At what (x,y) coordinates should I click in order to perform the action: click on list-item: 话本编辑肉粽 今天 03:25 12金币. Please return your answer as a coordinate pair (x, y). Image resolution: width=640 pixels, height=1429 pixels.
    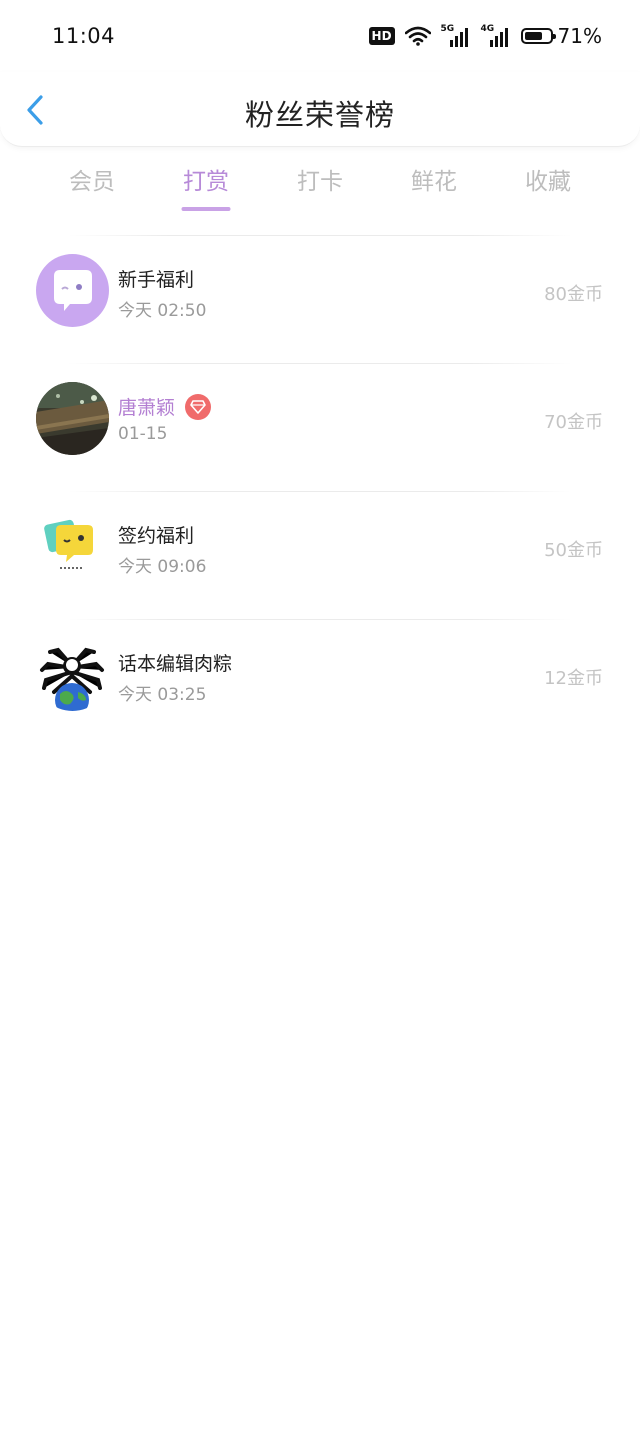
    Looking at the image, I should click on (320, 683).